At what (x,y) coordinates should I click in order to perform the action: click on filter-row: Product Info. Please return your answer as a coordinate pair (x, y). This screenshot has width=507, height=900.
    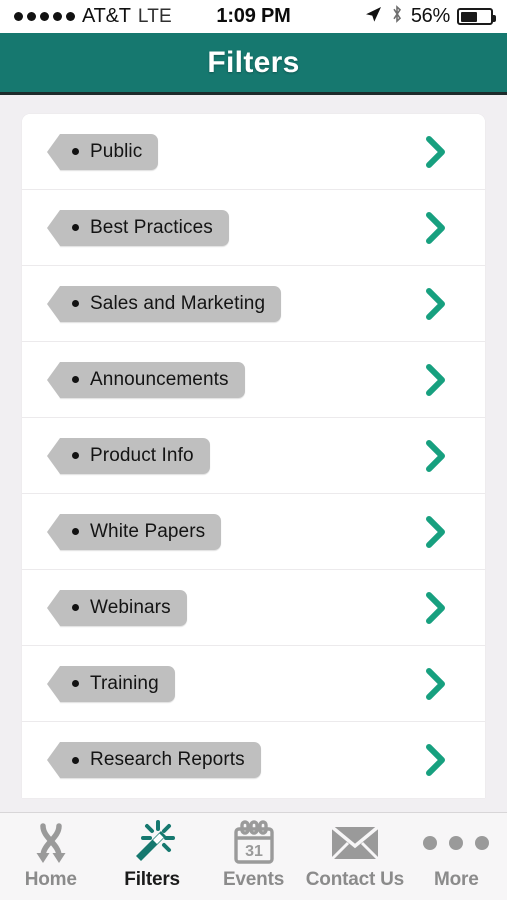
    Looking at the image, I should click on (253, 456).